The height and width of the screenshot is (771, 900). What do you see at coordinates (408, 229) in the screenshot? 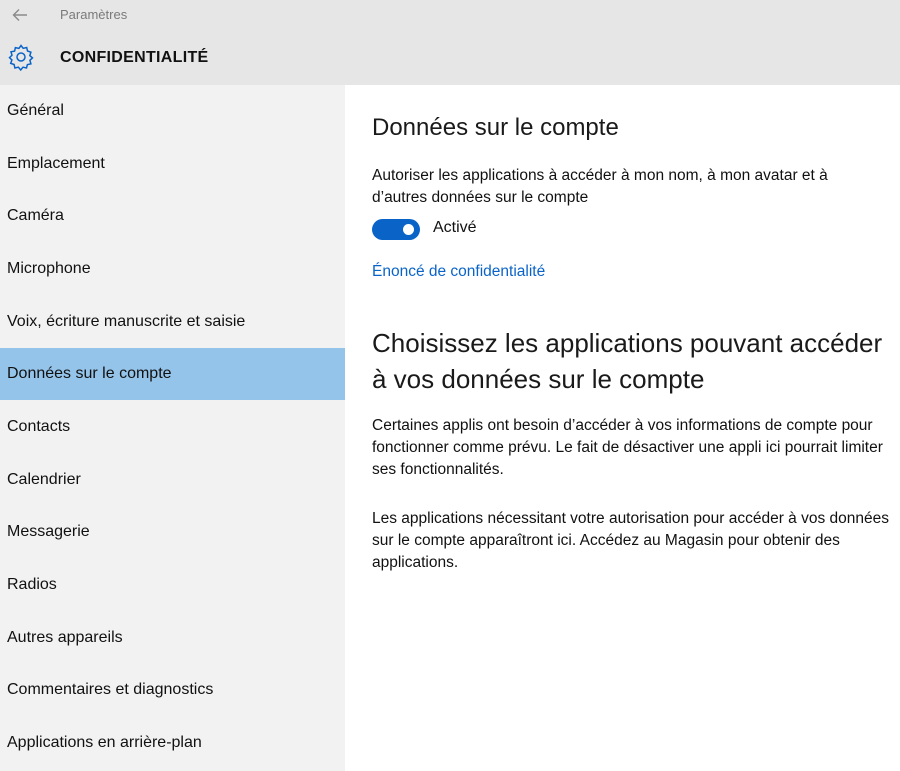
I see `toggle-knob` at bounding box center [408, 229].